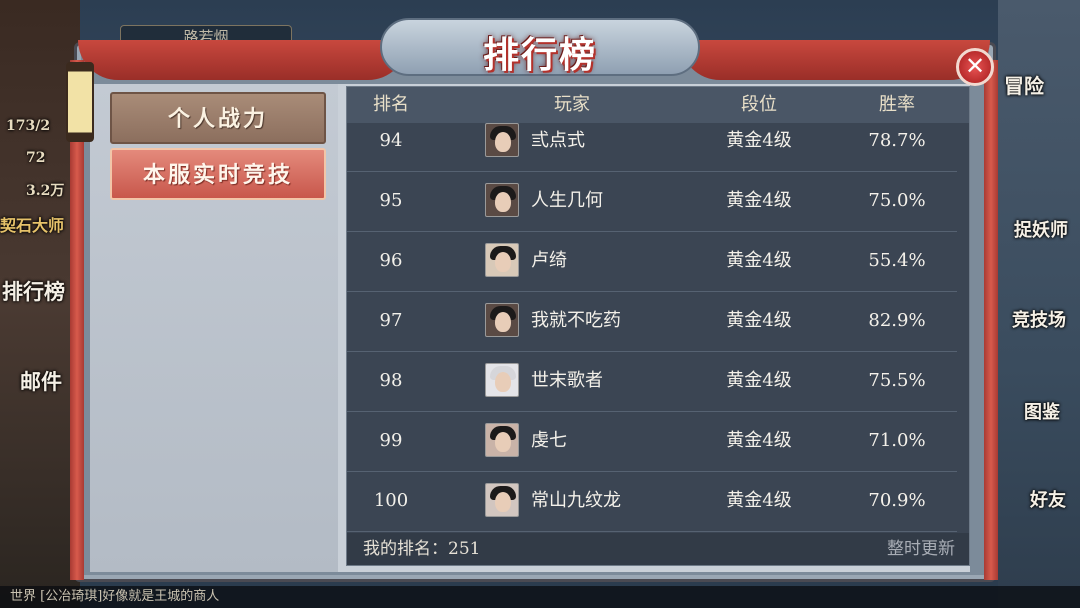 This screenshot has width=1080, height=608. What do you see at coordinates (391, 260) in the screenshot?
I see `rank-cell: 96` at bounding box center [391, 260].